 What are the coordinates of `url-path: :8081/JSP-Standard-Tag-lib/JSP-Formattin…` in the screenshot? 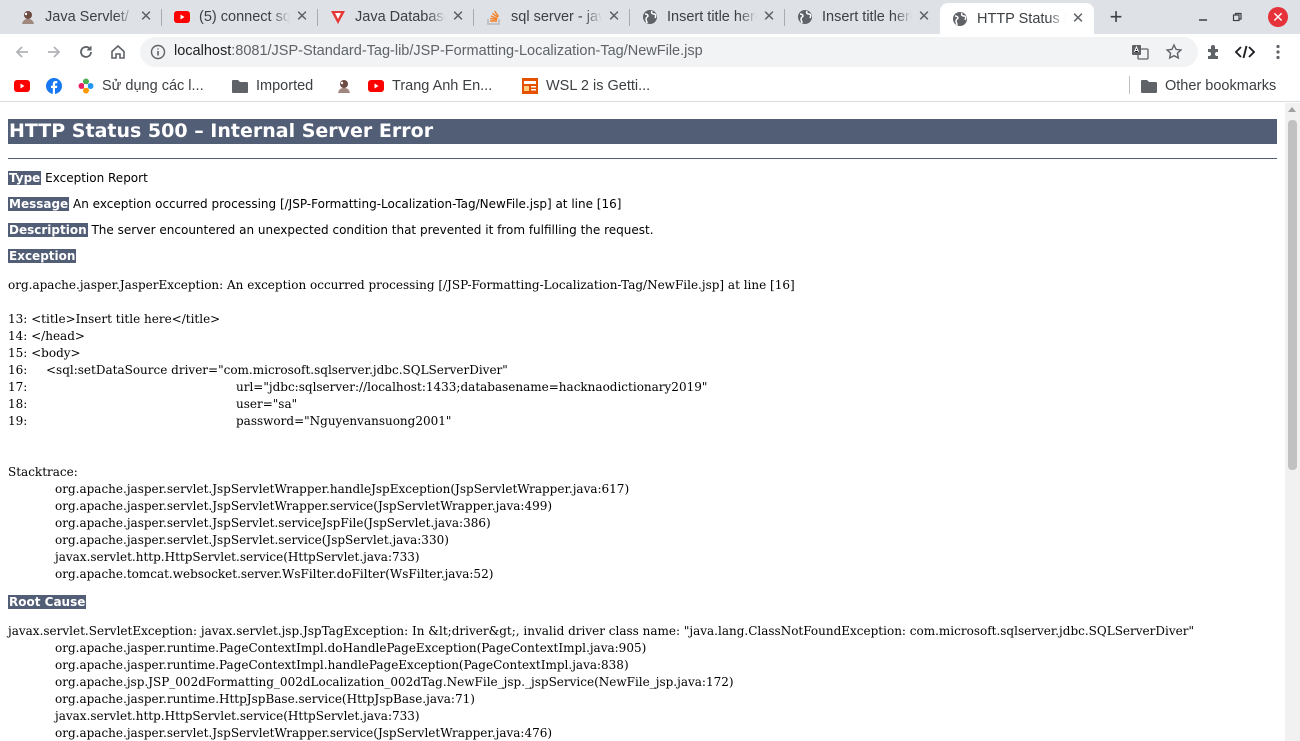 It's located at (467, 51).